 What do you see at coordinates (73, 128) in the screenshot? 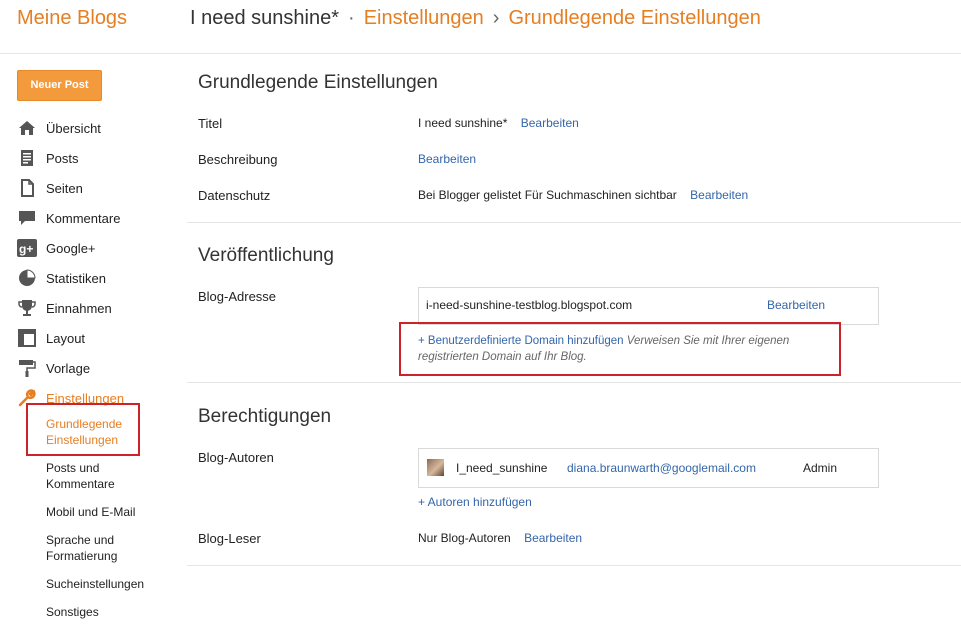
I see `sidebar-item-label: Übersicht` at bounding box center [73, 128].